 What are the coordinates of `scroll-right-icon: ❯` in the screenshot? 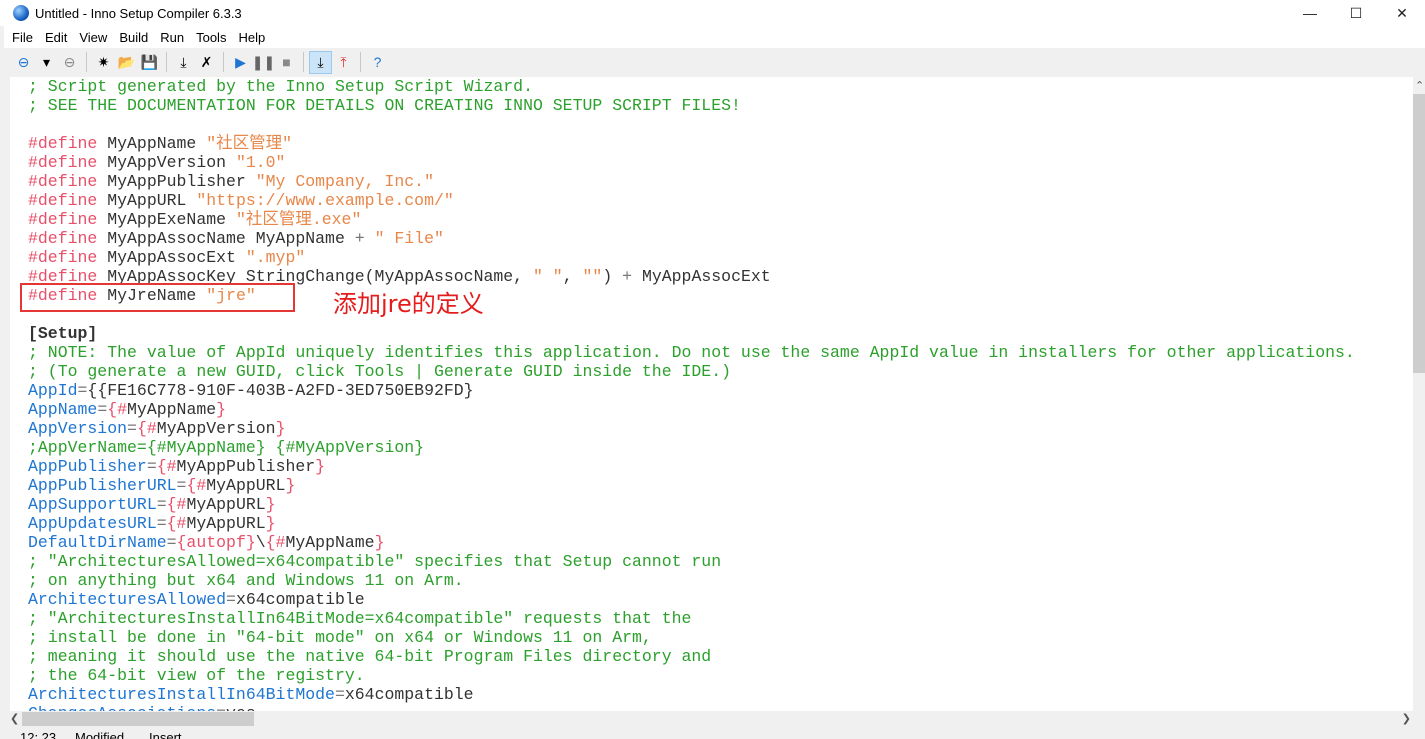 It's located at (1406, 718).